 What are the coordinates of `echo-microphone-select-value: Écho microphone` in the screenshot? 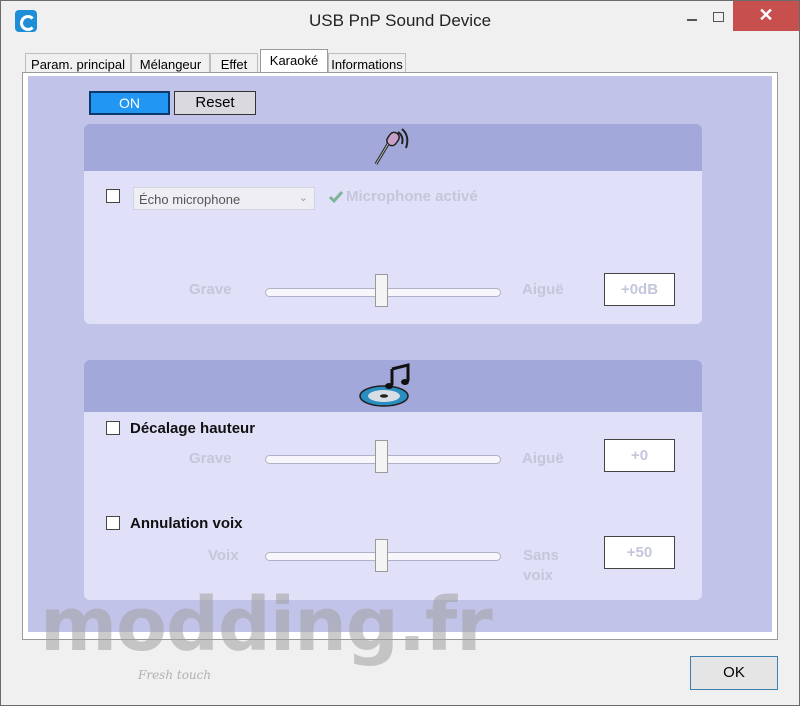 It's located at (190, 199).